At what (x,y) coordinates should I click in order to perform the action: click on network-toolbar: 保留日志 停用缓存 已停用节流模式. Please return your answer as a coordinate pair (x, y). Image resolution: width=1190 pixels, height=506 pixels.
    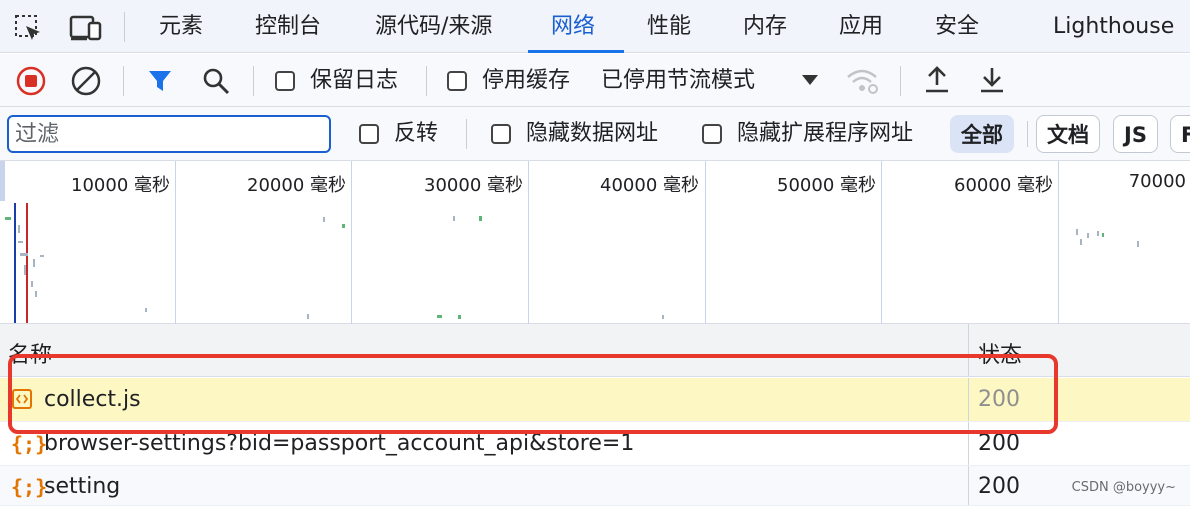
    Looking at the image, I should click on (595, 80).